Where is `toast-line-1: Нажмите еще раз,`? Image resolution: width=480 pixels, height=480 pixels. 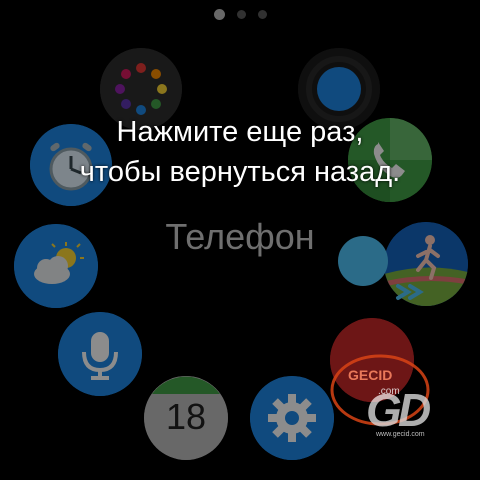 toast-line-1: Нажмите еще раз, is located at coordinates (240, 132).